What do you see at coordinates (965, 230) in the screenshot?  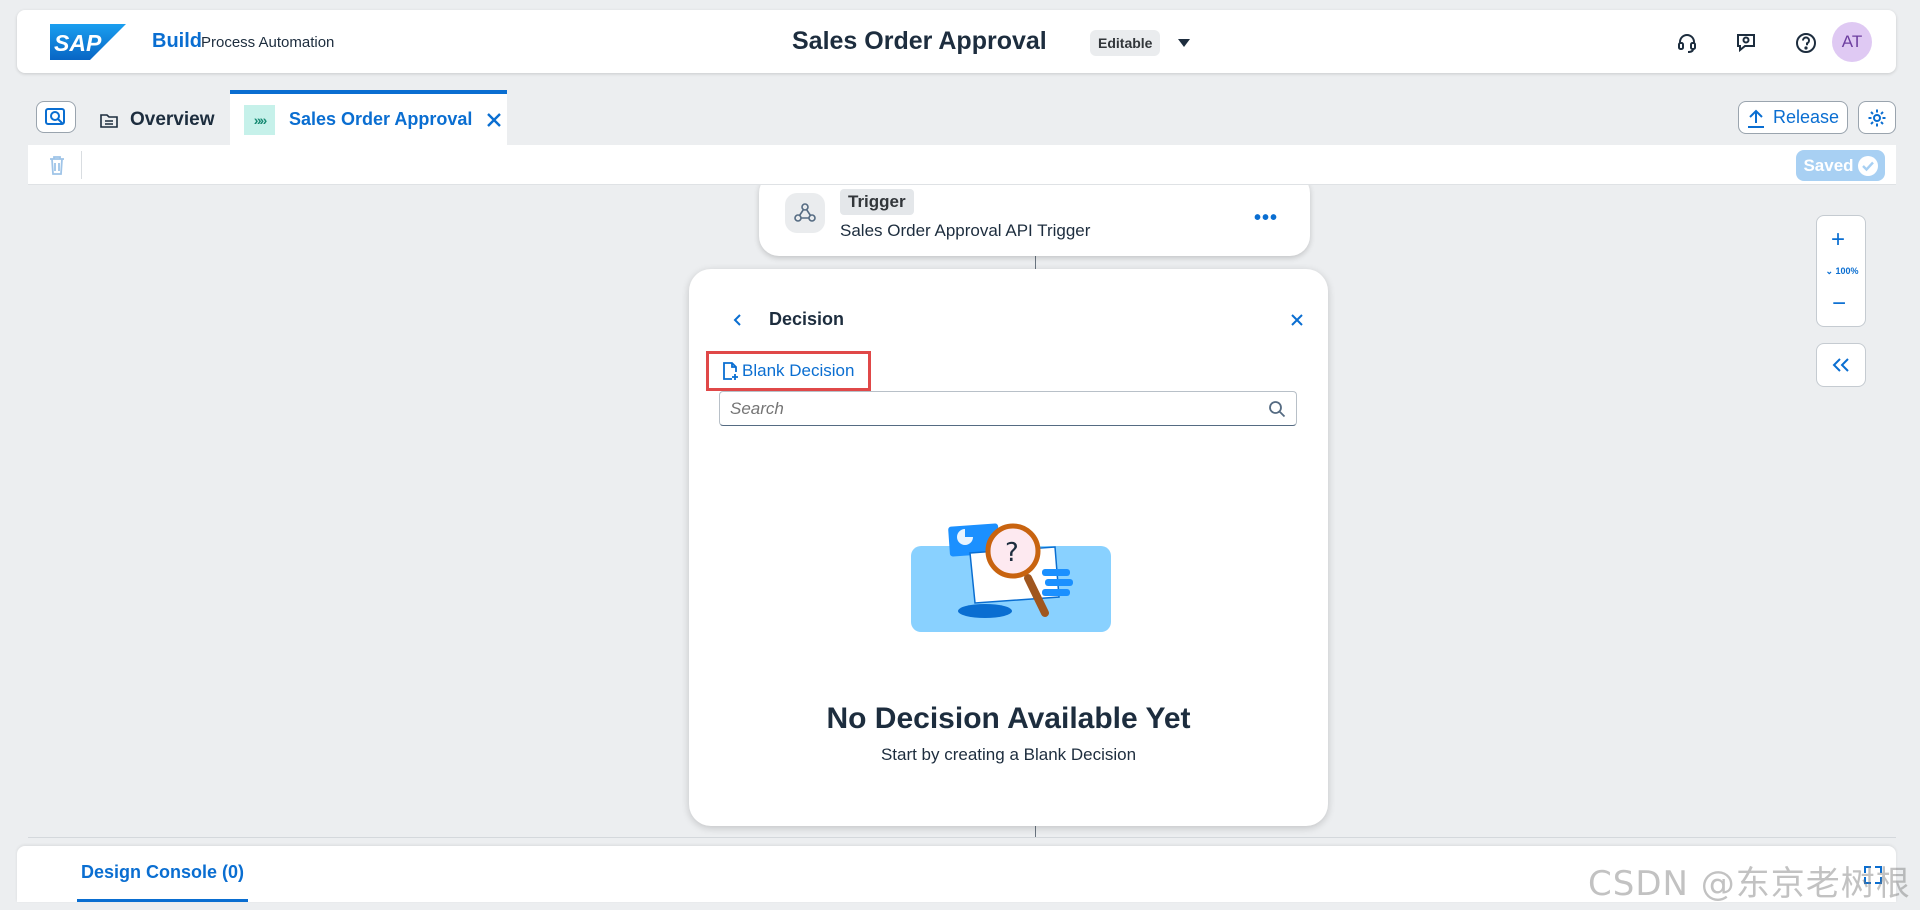 I see `trigger-name: Sales Order Approval API Trigger` at bounding box center [965, 230].